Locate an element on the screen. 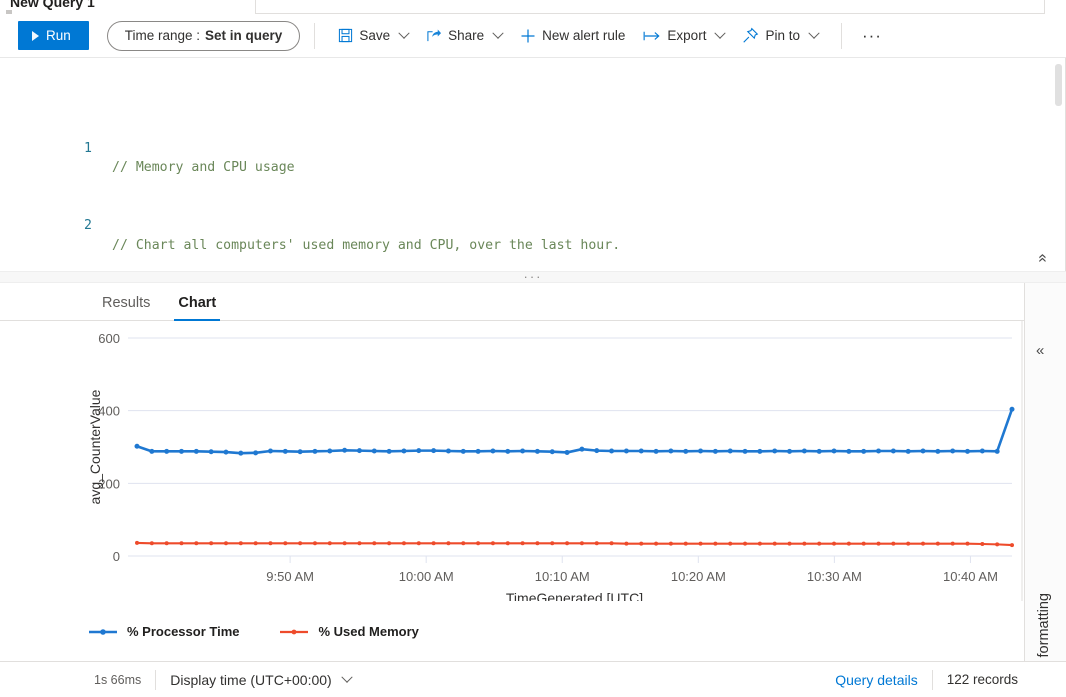 This screenshot has width=1066, height=697. editor-collapse-button: » is located at coordinates (1042, 258).